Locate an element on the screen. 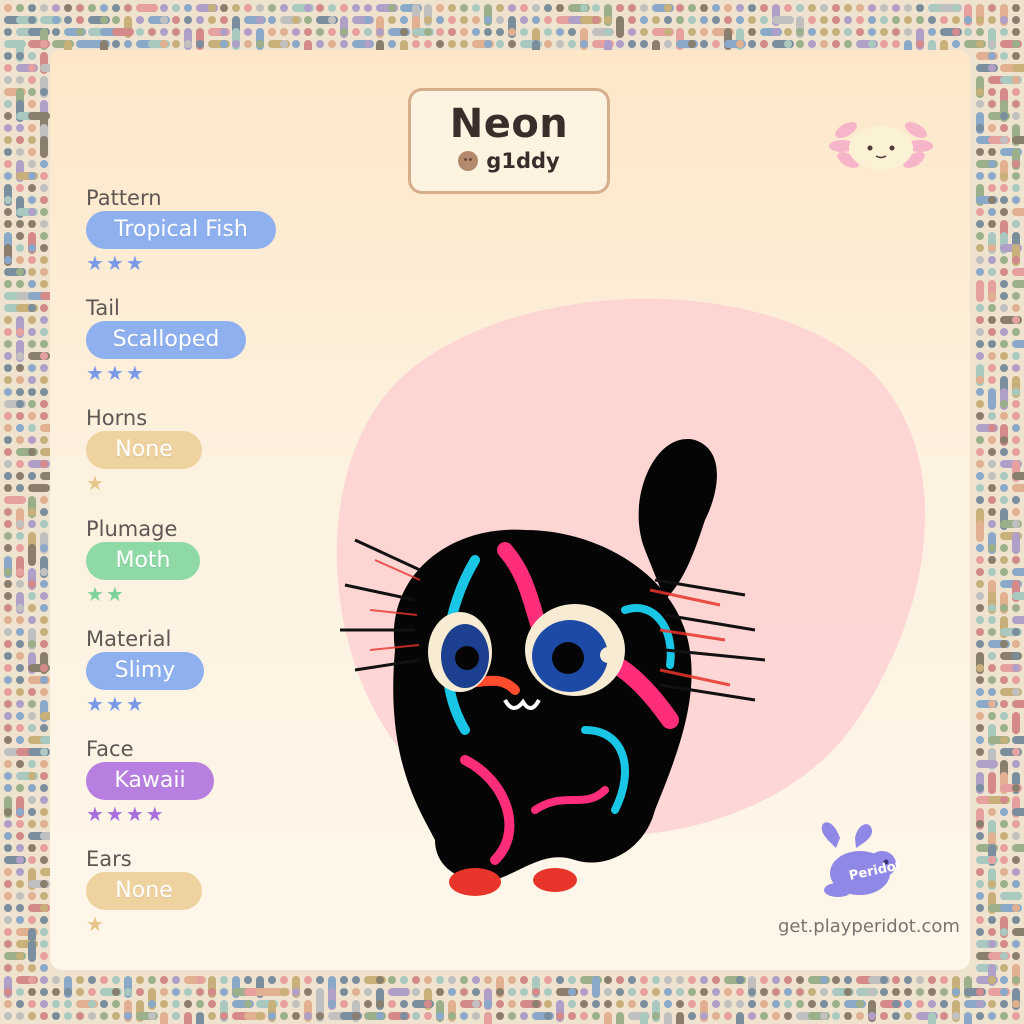 The height and width of the screenshot is (1024, 1024). creator-avatar-icon is located at coordinates (468, 161).